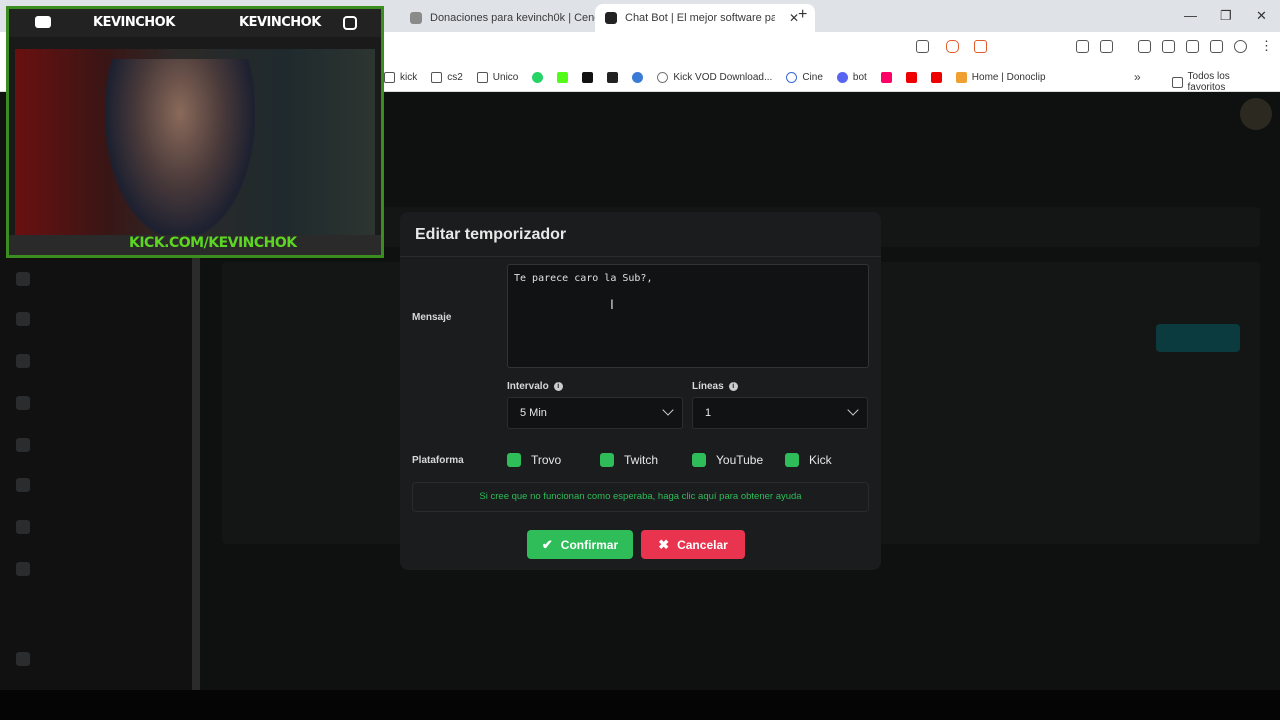 This screenshot has height=720, width=1280. What do you see at coordinates (23, 527) in the screenshot?
I see `sidebar-item-sub-usuarios` at bounding box center [23, 527].